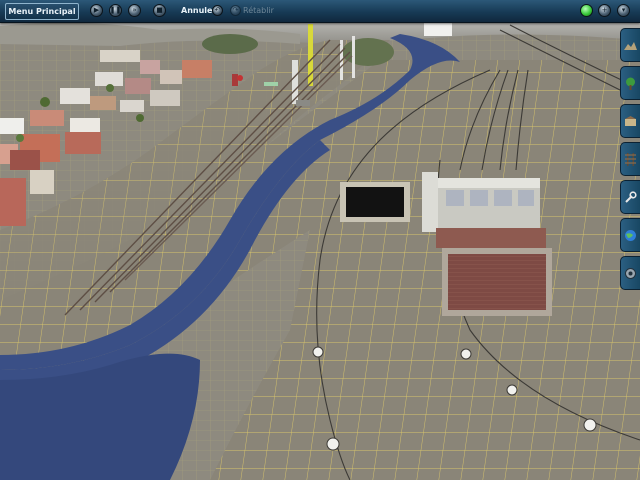 The height and width of the screenshot is (480, 640). Describe the element at coordinates (217, 10) in the screenshot. I see `undo-icon: ↶` at that location.